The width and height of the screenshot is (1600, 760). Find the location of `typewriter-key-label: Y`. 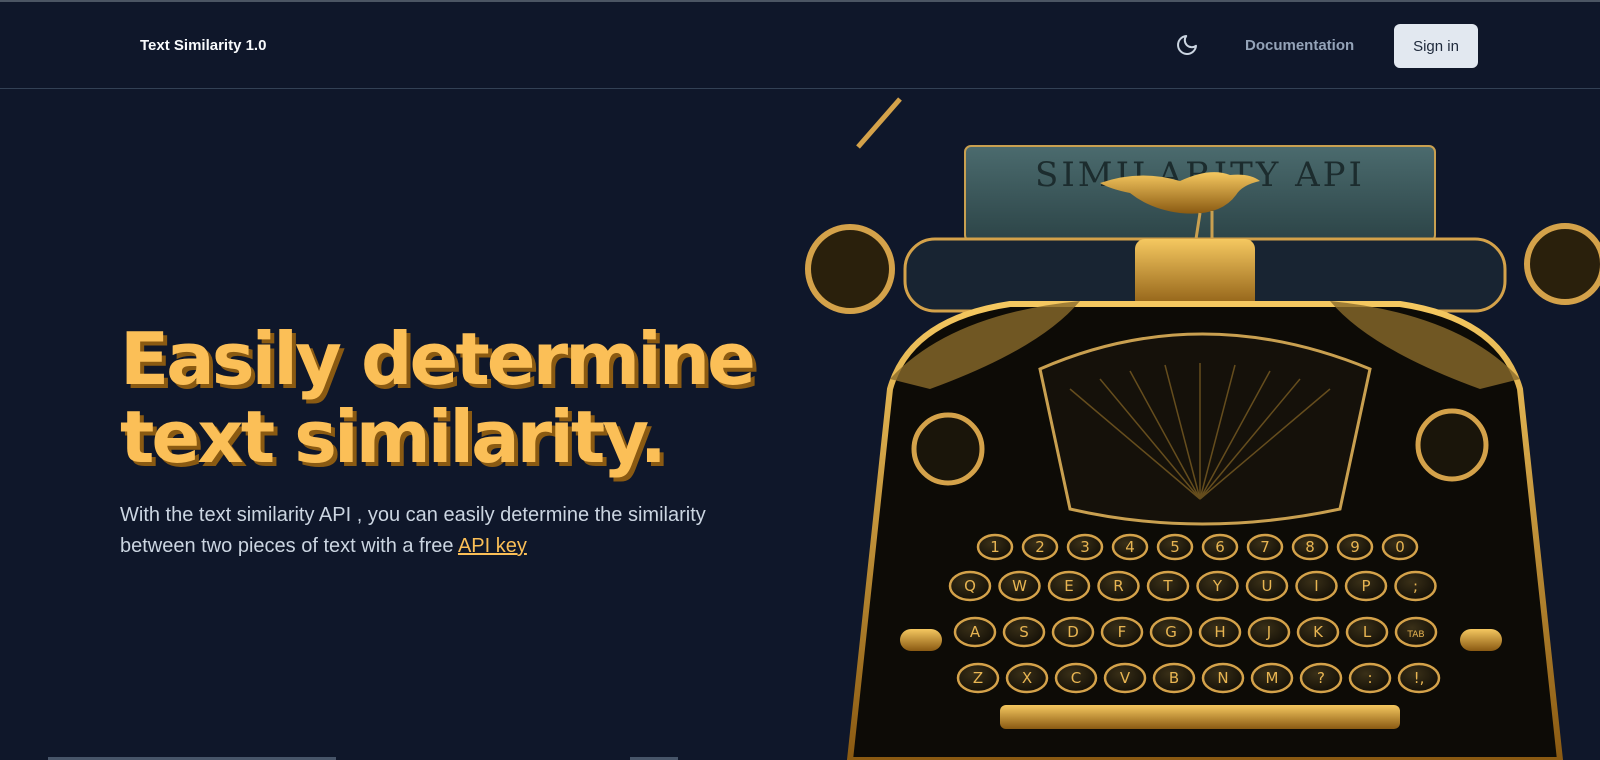

typewriter-key-label: Y is located at coordinates (1217, 586).